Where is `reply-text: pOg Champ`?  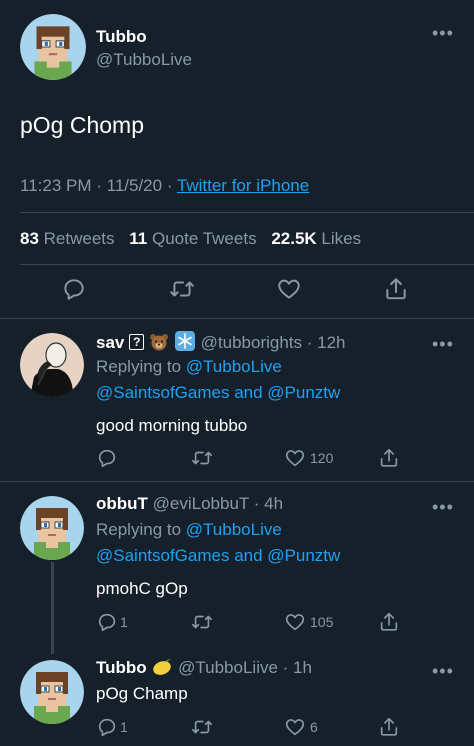
reply-text: pOg Champ is located at coordinates (142, 693).